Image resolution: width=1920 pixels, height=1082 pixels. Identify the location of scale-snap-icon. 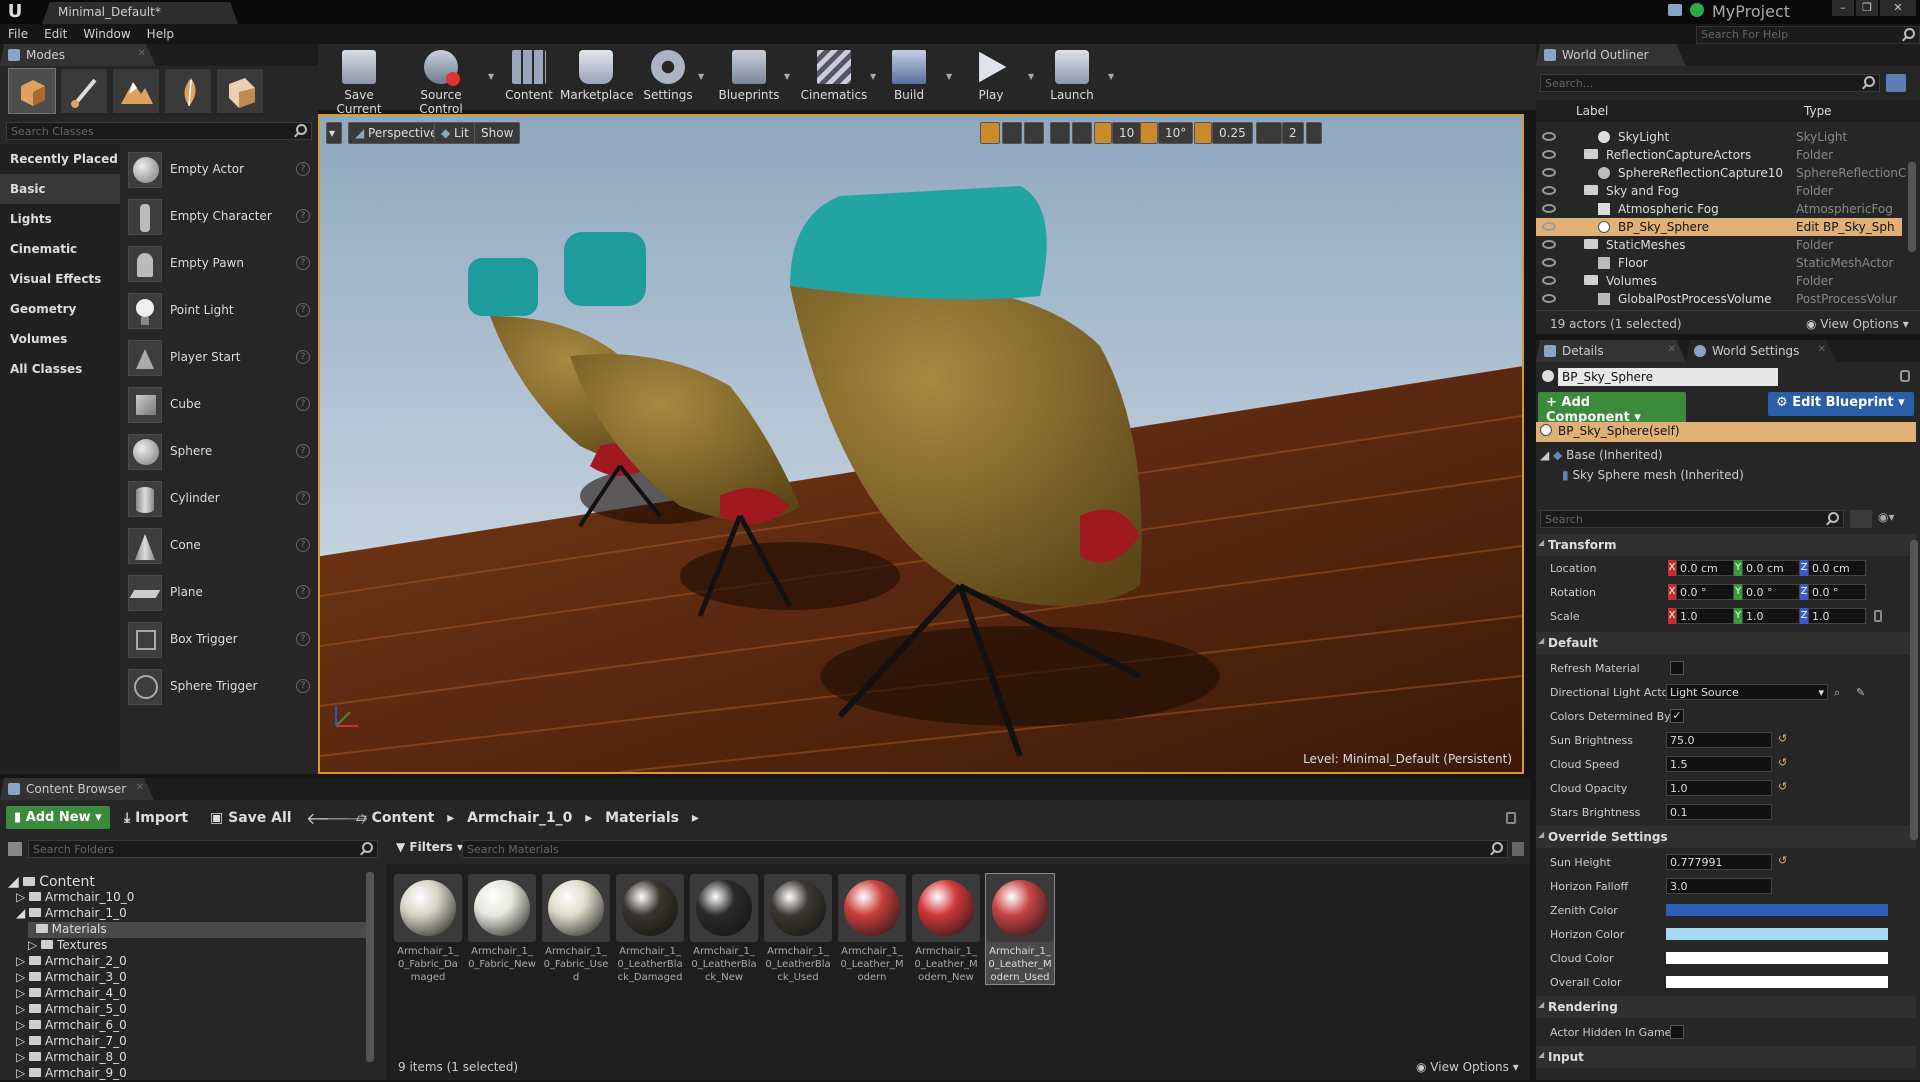
(1203, 133).